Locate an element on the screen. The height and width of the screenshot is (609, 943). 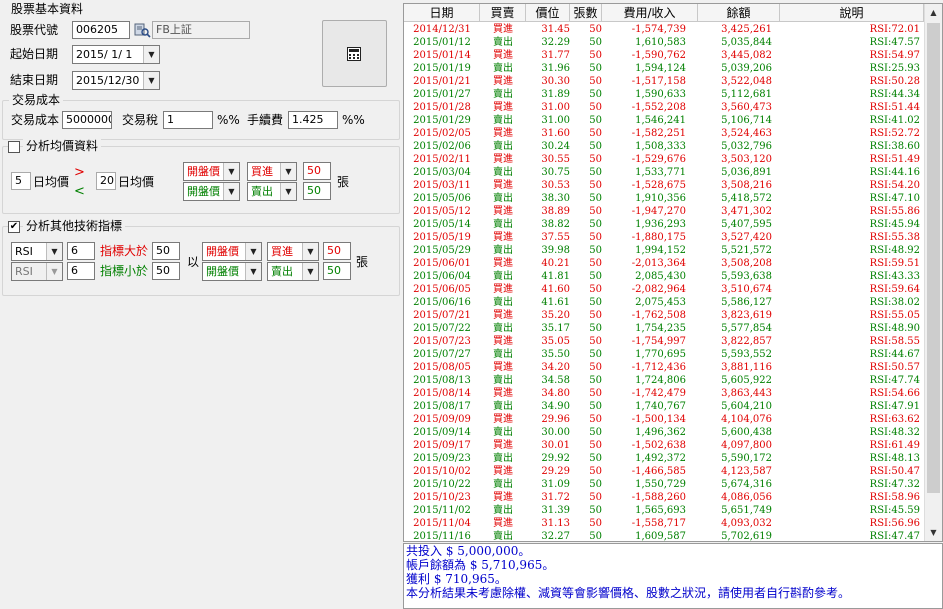
row-fee: 1,754,235 is located at coordinates (660, 328).